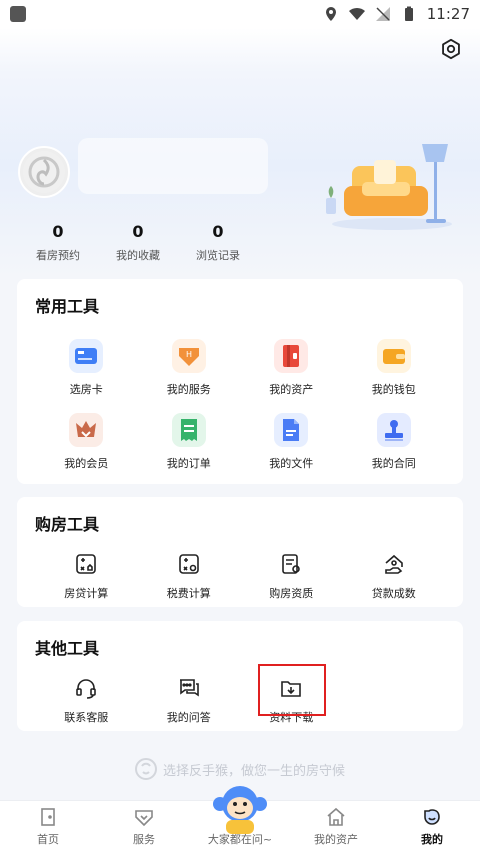 The height and width of the screenshot is (854, 480). Describe the element at coordinates (382, 14) in the screenshot. I see `no-signal-icon` at that location.